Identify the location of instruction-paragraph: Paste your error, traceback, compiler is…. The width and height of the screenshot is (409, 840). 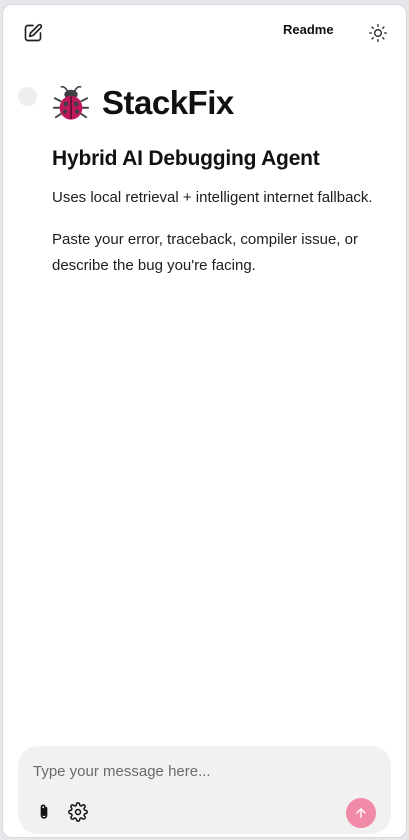
(205, 252).